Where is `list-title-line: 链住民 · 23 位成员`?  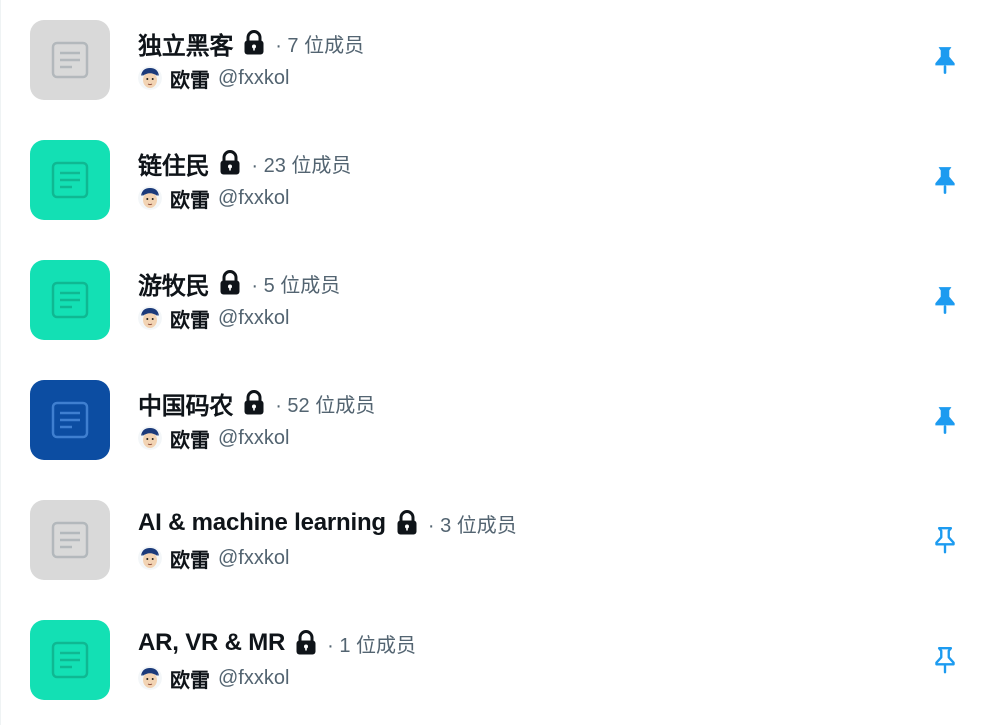 list-title-line: 链住民 · 23 位成员 is located at coordinates (244, 163).